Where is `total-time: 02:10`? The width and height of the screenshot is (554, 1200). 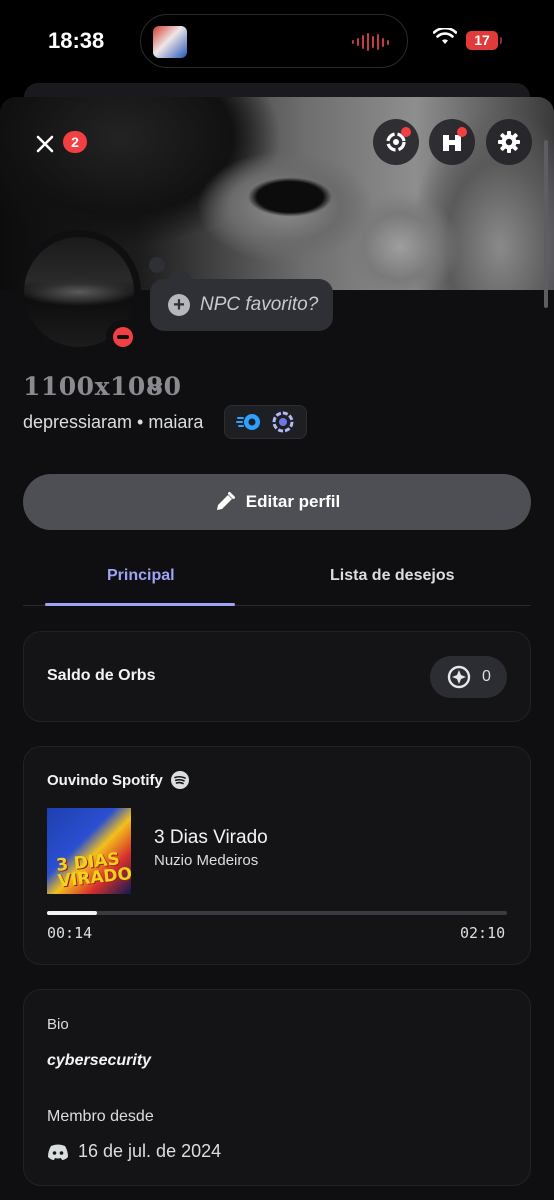 total-time: 02:10 is located at coordinates (483, 933).